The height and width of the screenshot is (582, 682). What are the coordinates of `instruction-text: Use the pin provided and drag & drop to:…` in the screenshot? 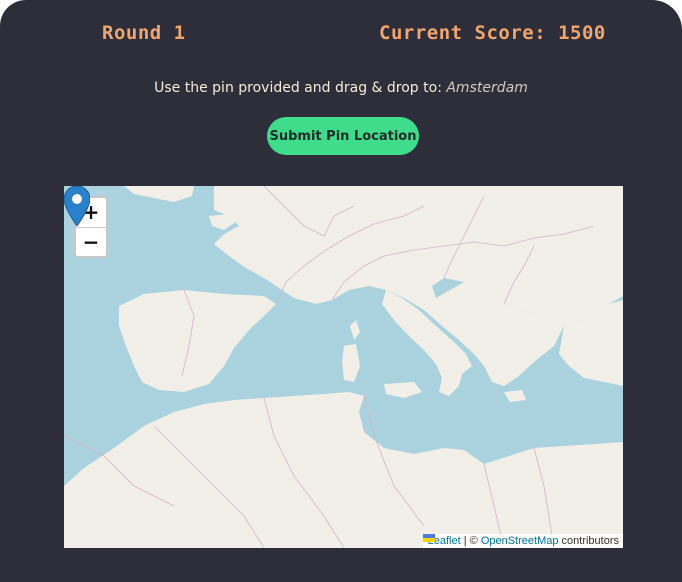 It's located at (341, 88).